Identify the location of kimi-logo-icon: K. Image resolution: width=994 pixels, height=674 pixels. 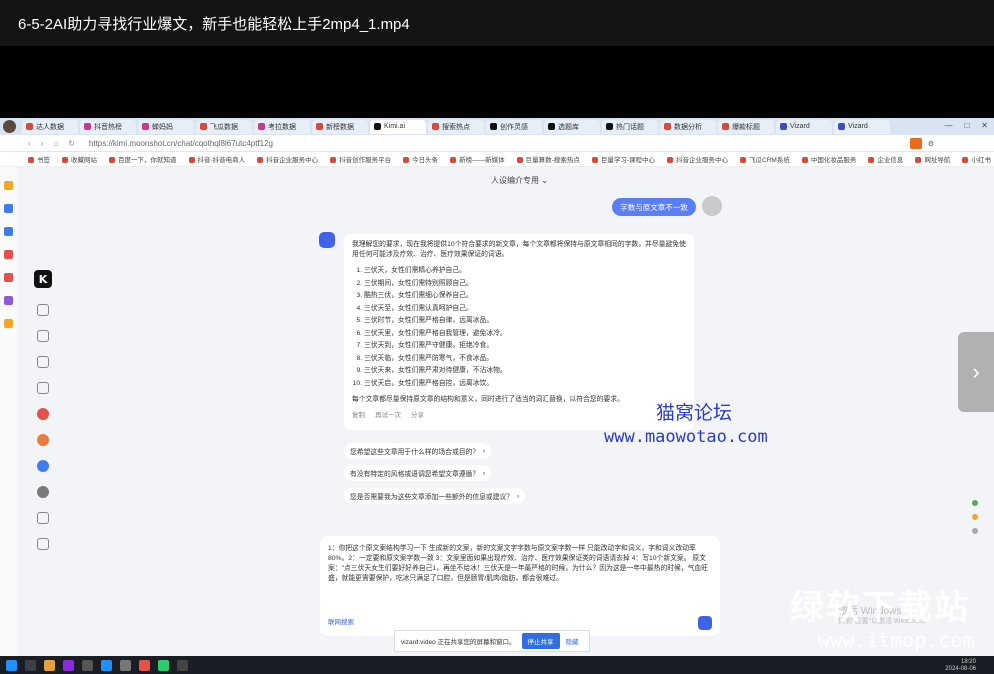
(43, 279).